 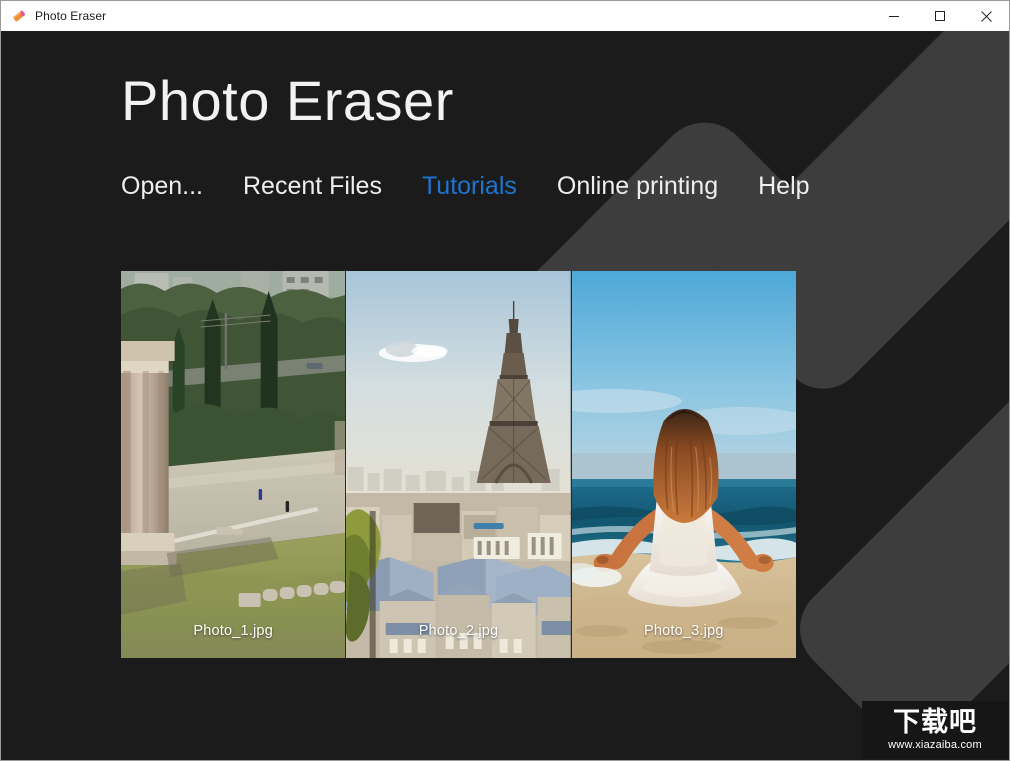 I want to click on thumbnail-item: Photo_2.jpg, so click(x=458, y=464).